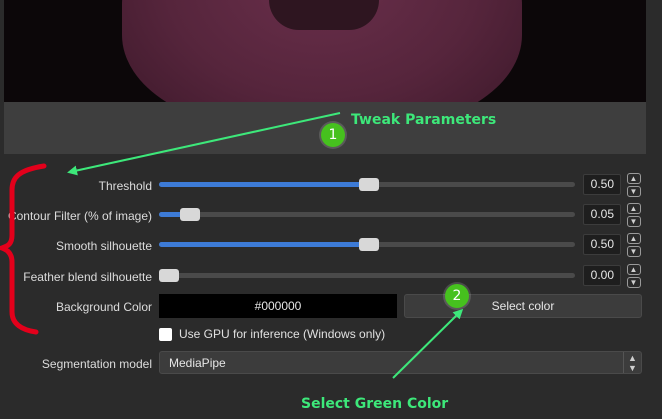 The height and width of the screenshot is (419, 662). I want to click on feather-blend-spin-buttons: ▲ ▼, so click(633, 276).